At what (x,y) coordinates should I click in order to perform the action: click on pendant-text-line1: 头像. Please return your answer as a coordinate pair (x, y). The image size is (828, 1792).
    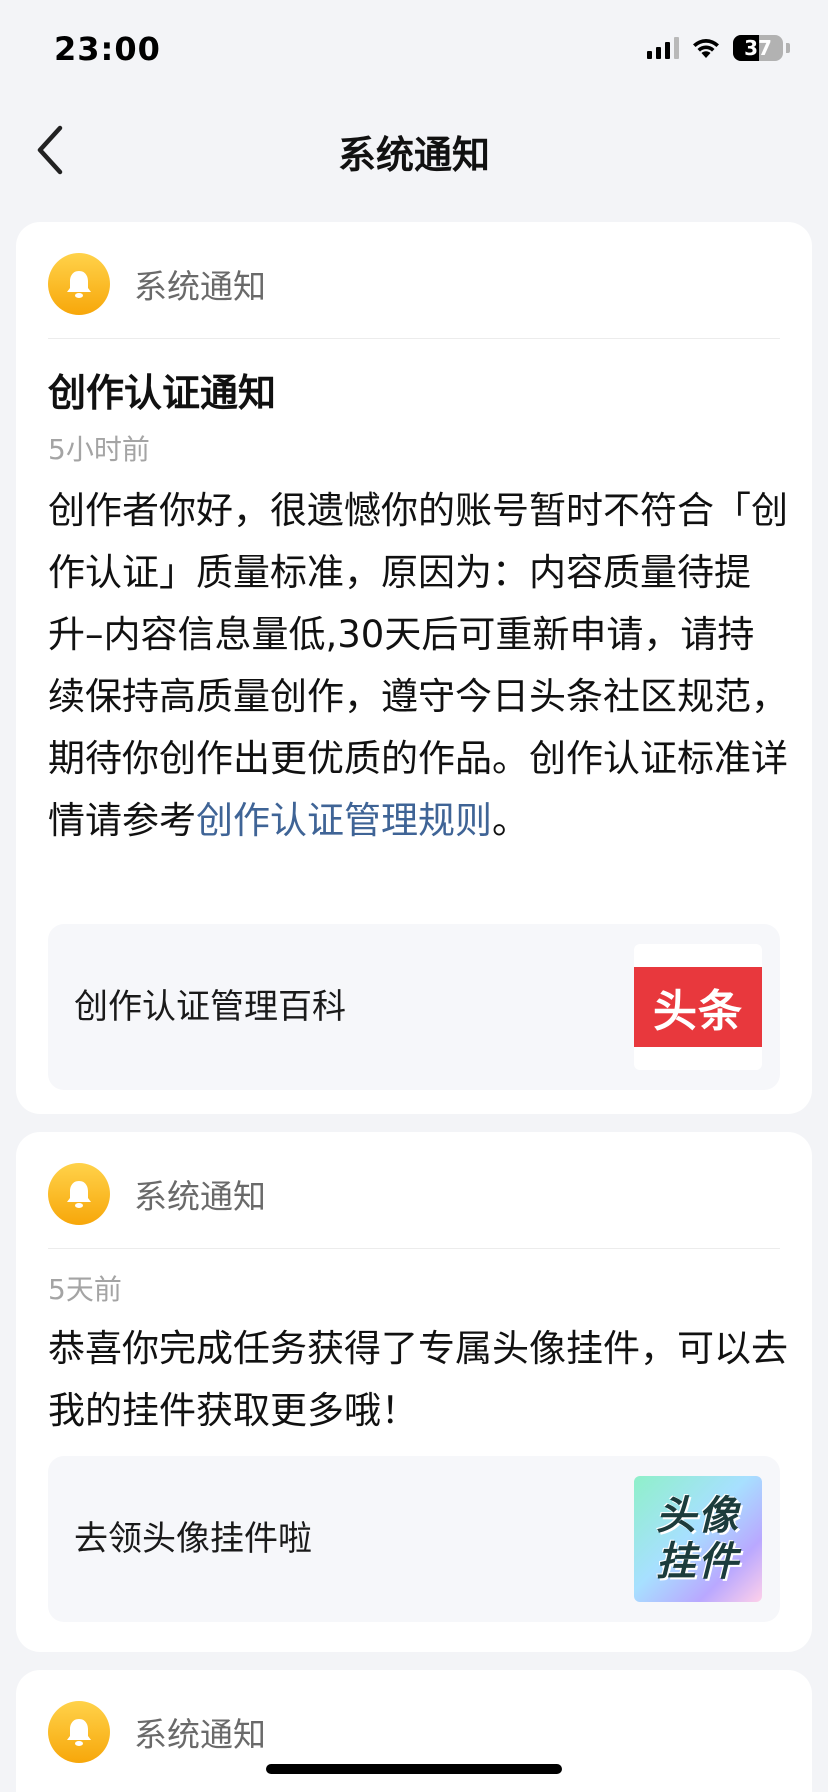
    Looking at the image, I should click on (698, 1516).